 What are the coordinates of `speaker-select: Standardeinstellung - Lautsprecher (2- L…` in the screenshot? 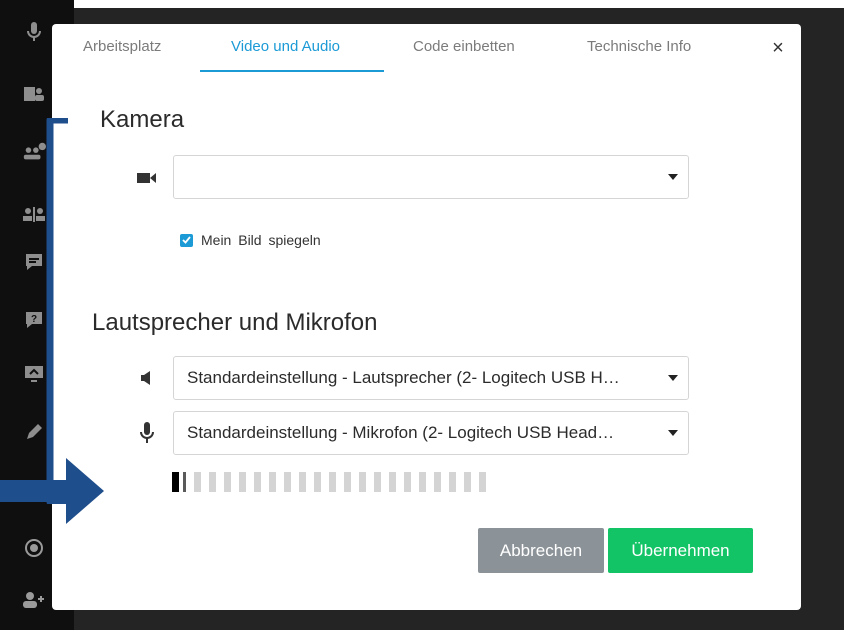 It's located at (431, 378).